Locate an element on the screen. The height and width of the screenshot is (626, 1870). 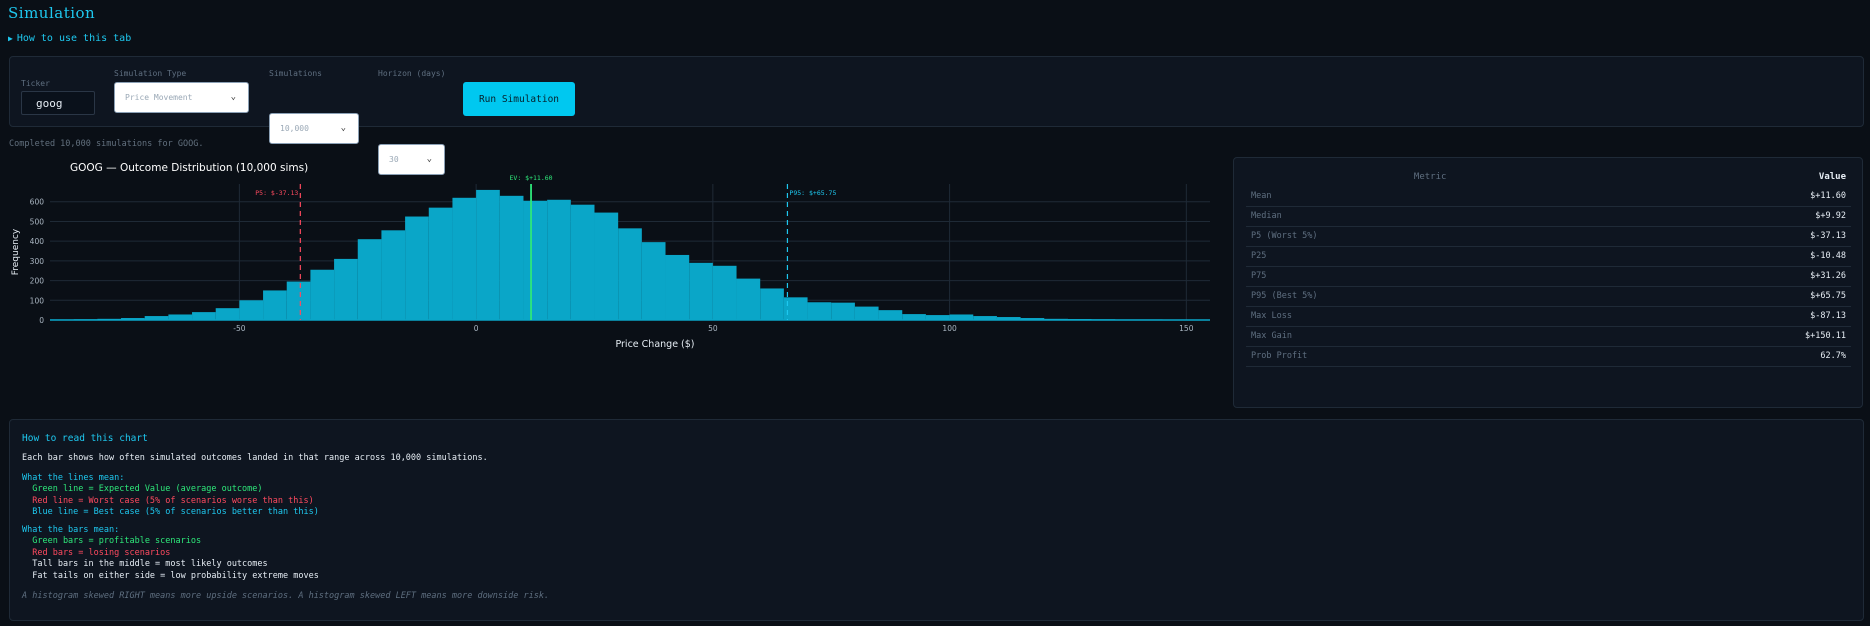
stat-metric: Max Gain is located at coordinates (1430, 336).